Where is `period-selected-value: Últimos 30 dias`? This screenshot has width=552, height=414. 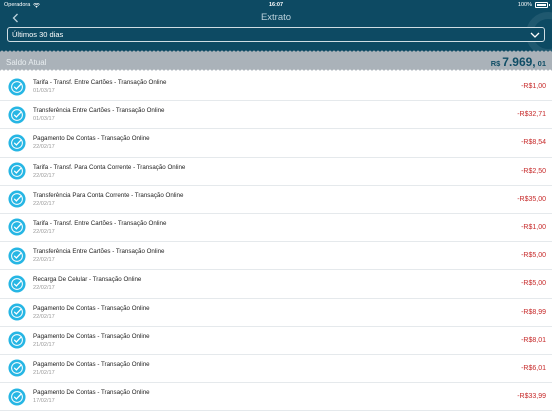 period-selected-value: Últimos 30 dias is located at coordinates (38, 34).